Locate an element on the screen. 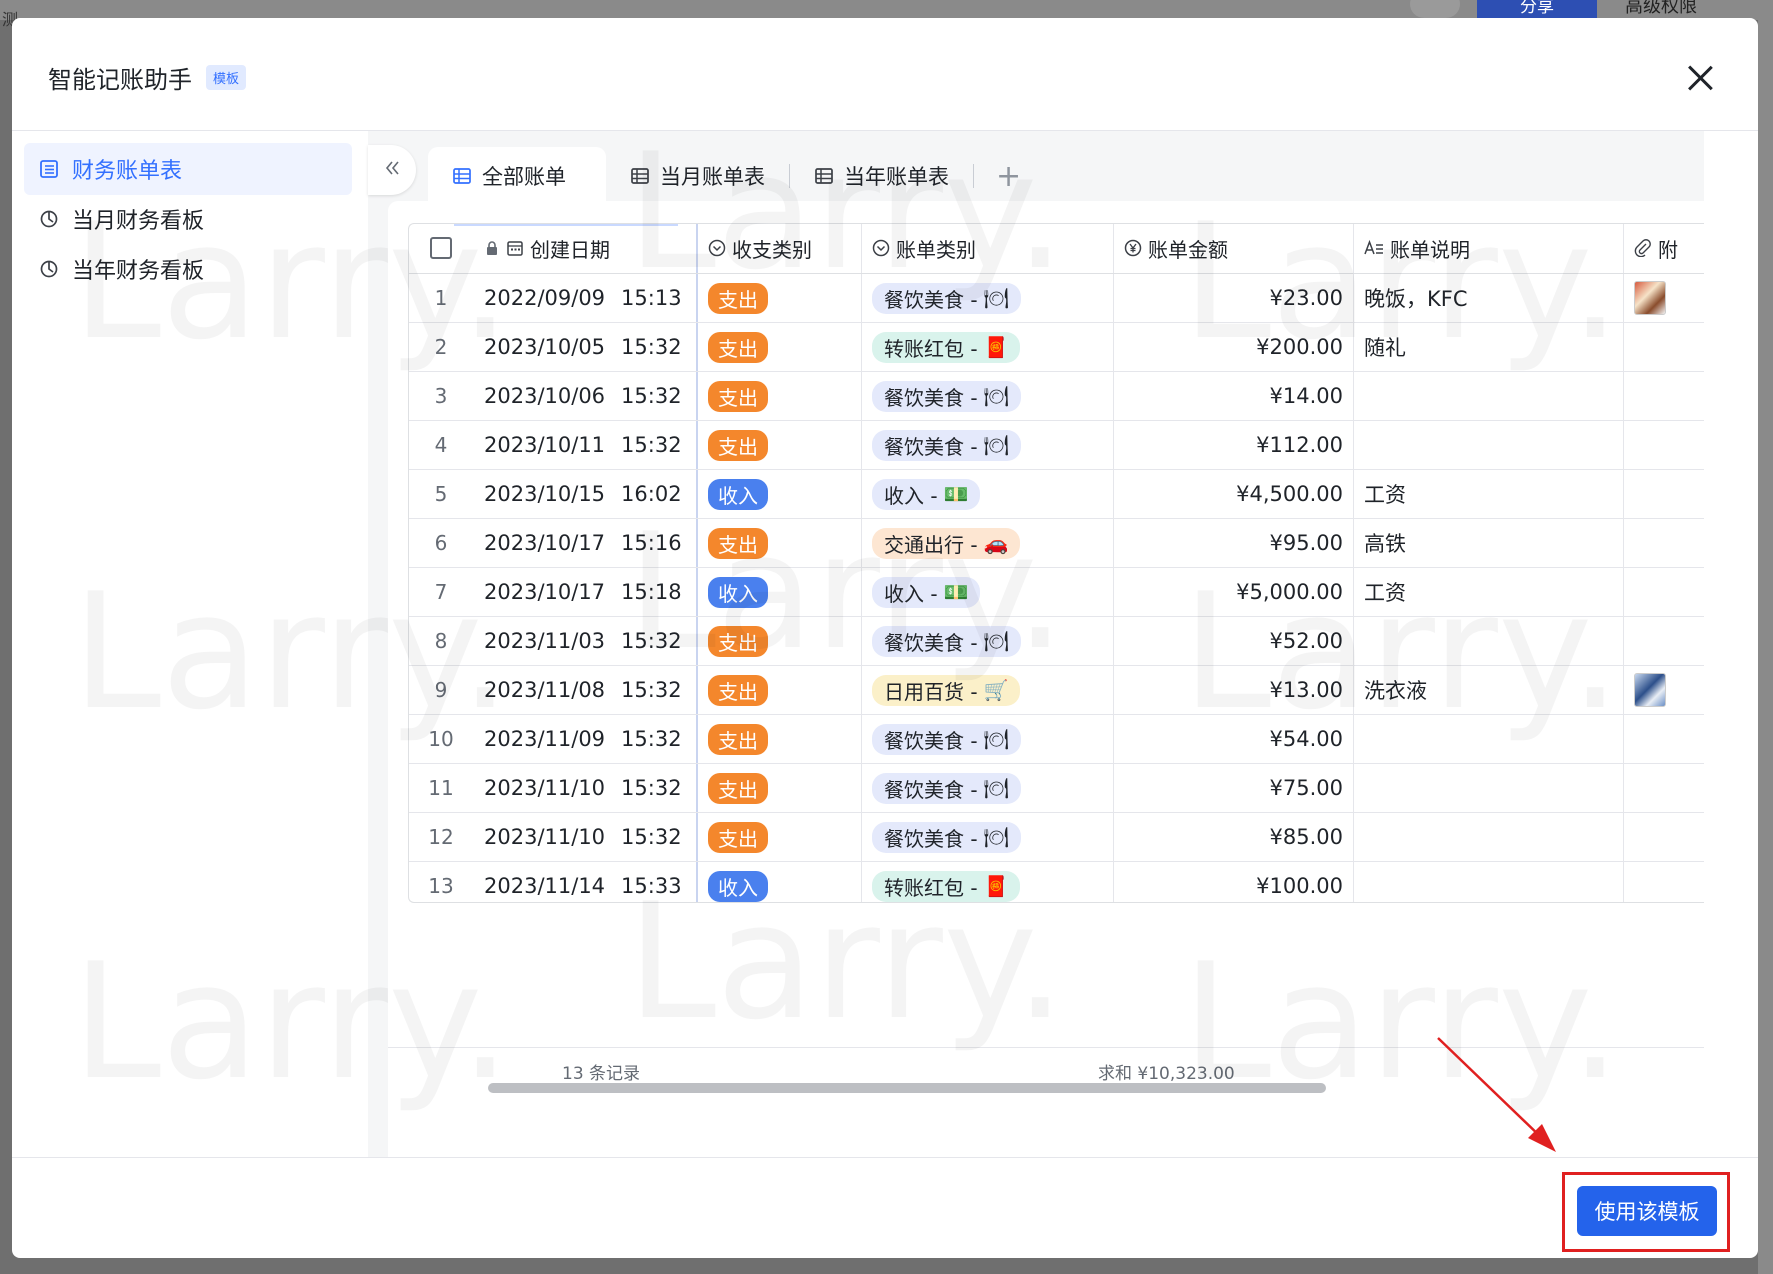 This screenshot has width=1773, height=1274. add-view-icon: + is located at coordinates (1008, 176).